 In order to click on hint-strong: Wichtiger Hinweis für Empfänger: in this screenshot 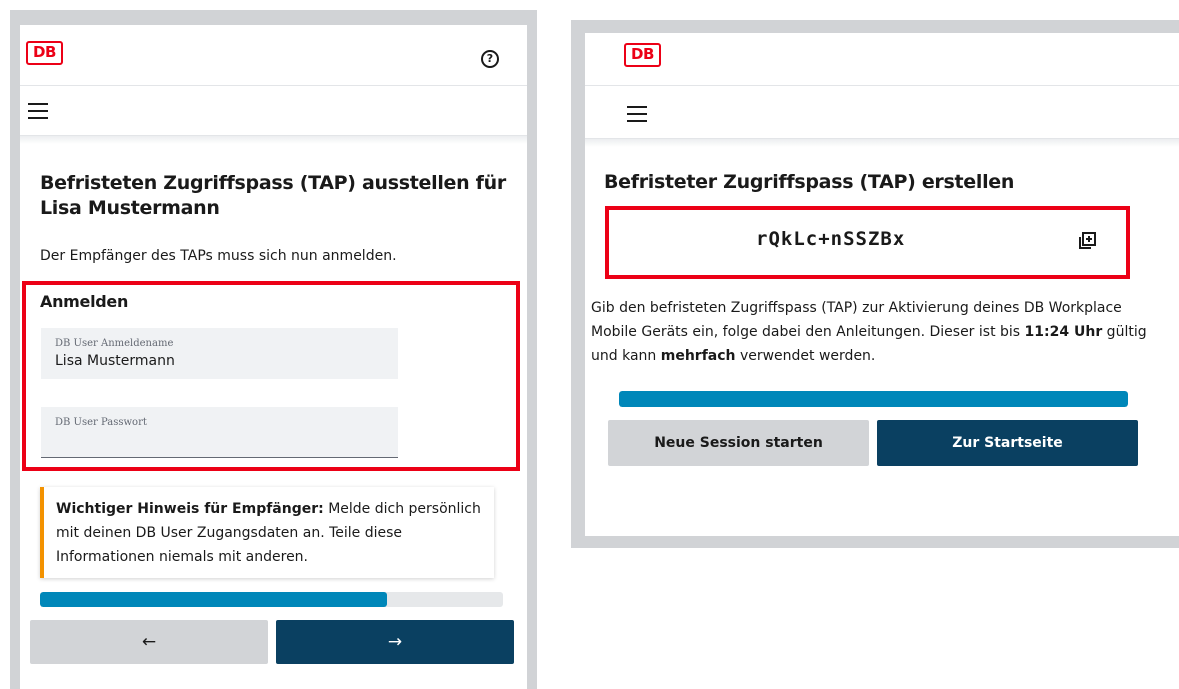, I will do `click(190, 509)`.